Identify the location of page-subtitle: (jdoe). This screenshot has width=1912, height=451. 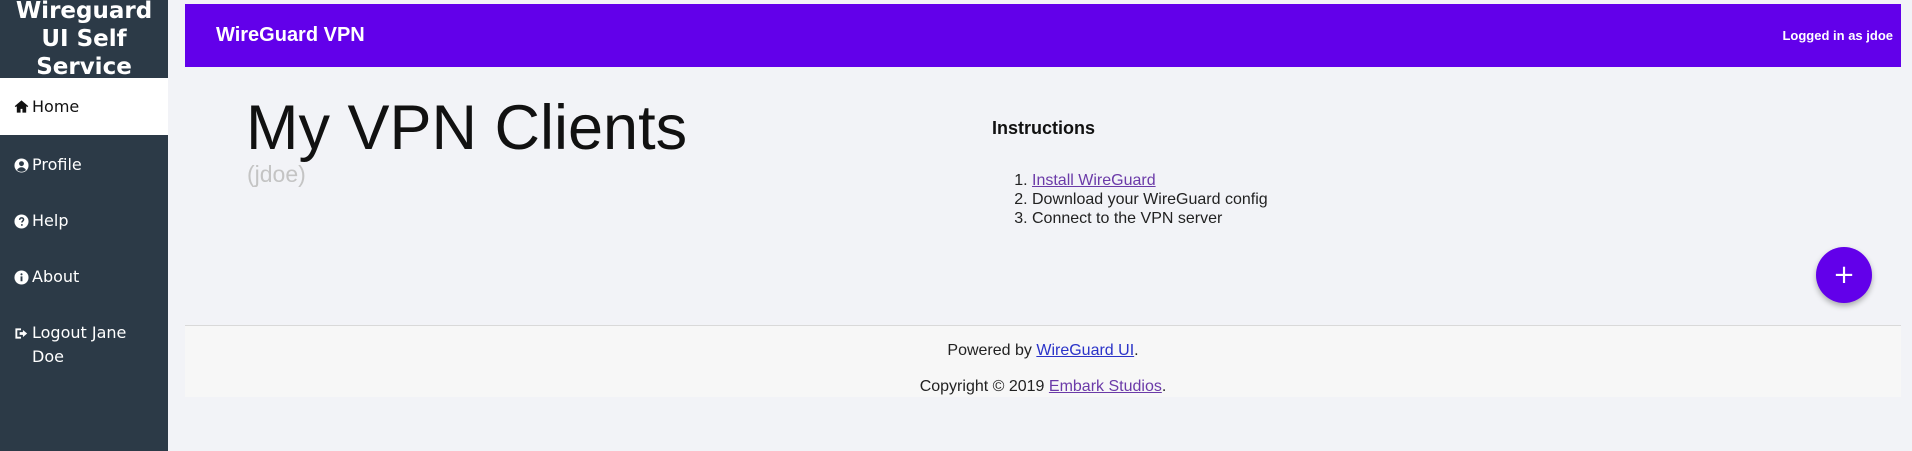
(276, 174).